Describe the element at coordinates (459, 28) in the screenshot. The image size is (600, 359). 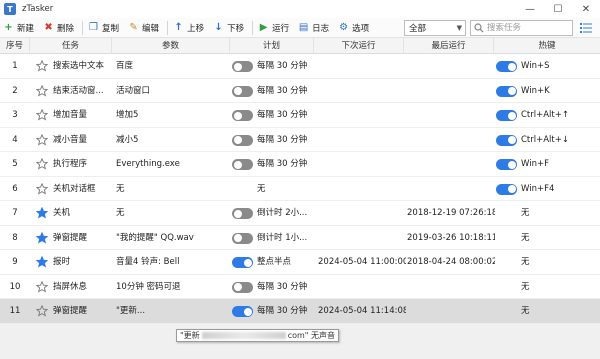
I see `chevron-down-icon: ▼` at that location.